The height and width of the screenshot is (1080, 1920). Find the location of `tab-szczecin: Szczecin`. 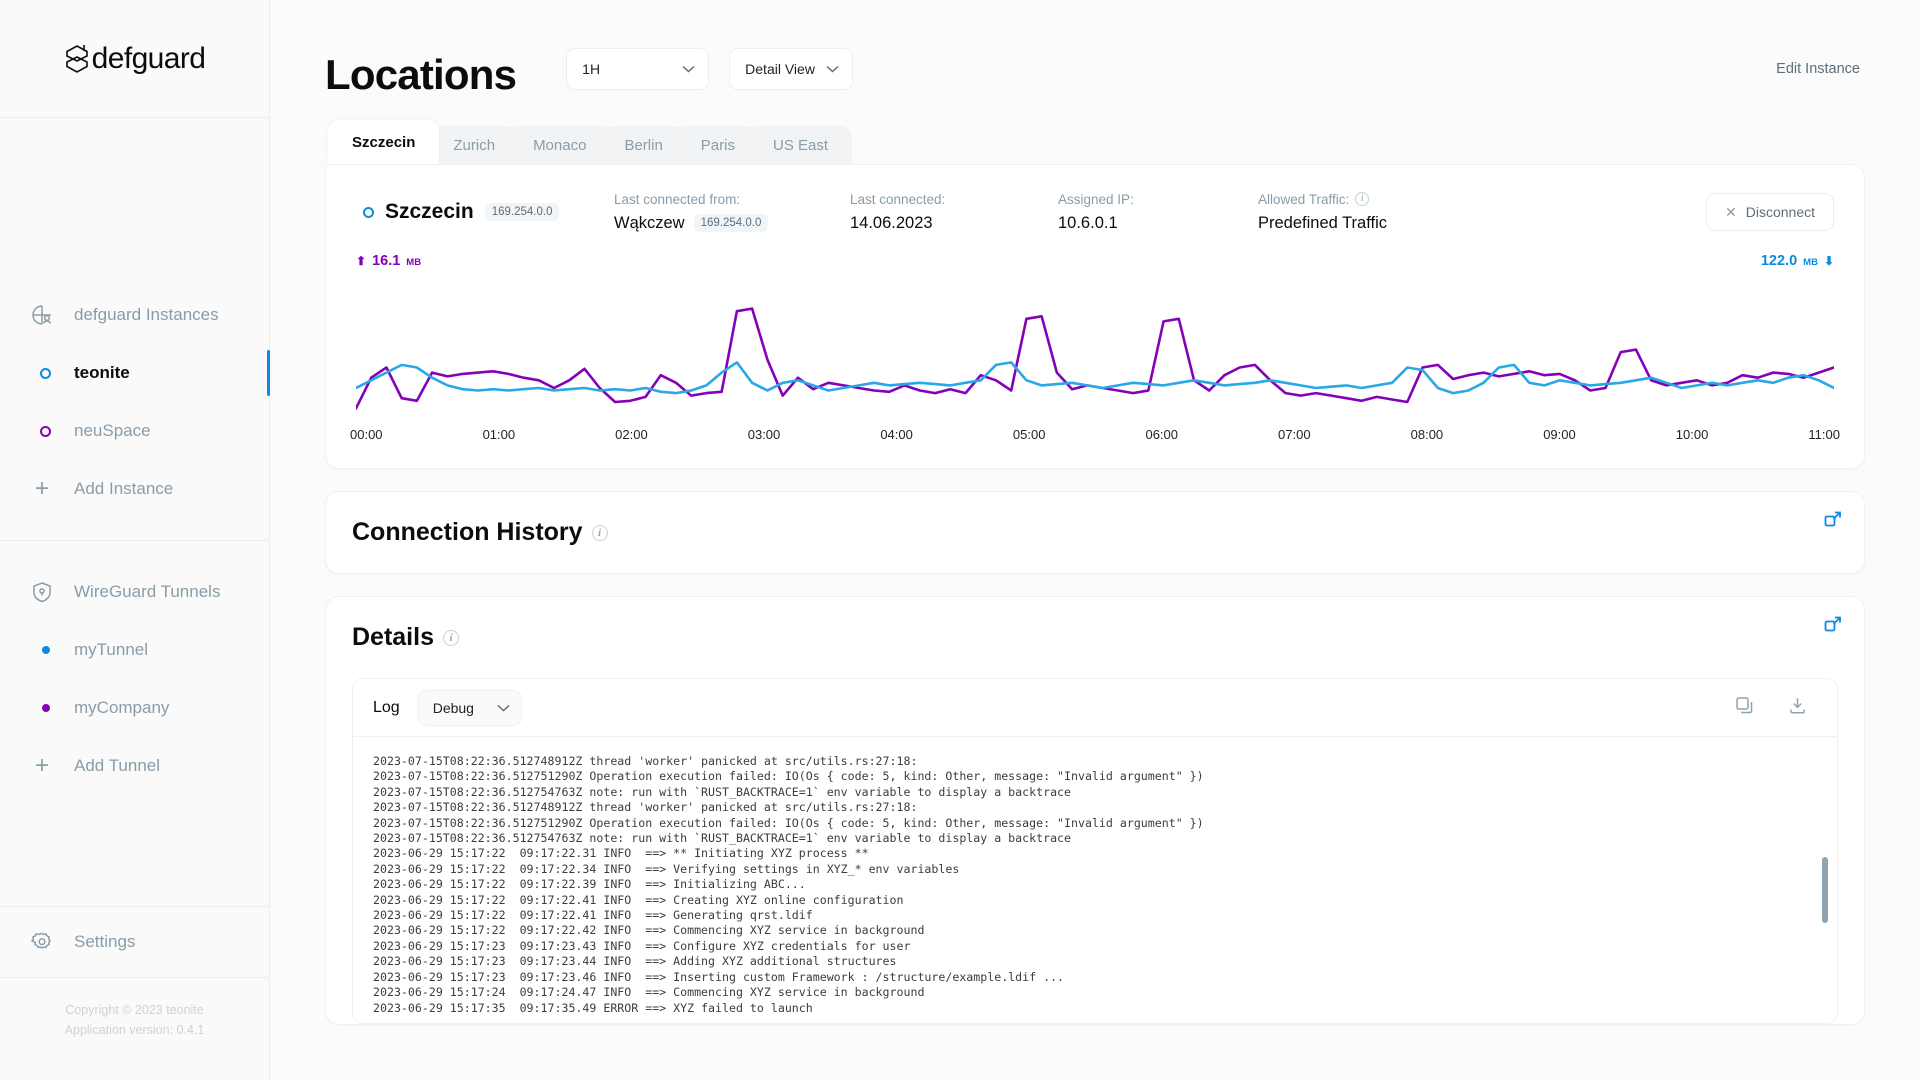

tab-szczecin: Szczecin is located at coordinates (384, 142).